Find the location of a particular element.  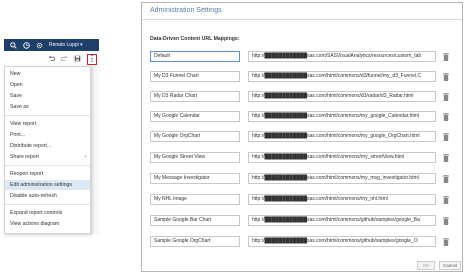

report-toolbar: ⋮ is located at coordinates (51, 59).